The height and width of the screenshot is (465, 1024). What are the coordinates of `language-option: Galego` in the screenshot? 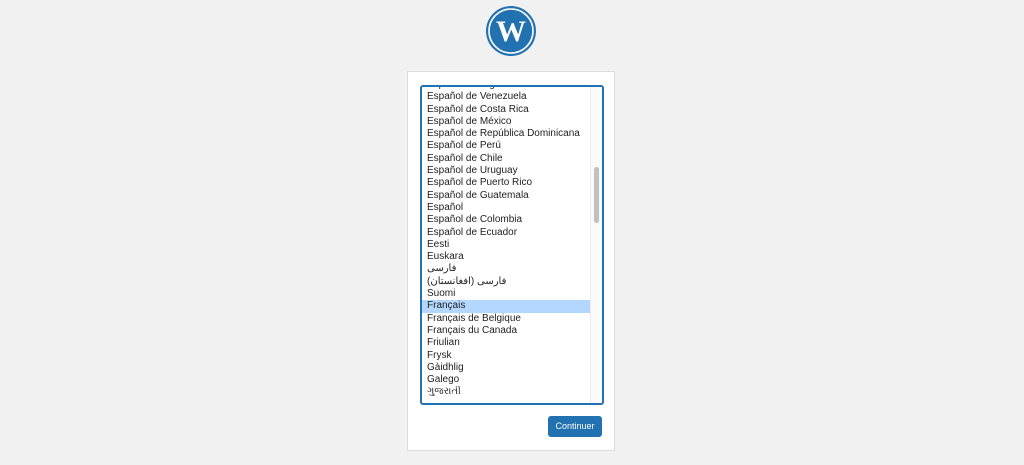 It's located at (506, 380).